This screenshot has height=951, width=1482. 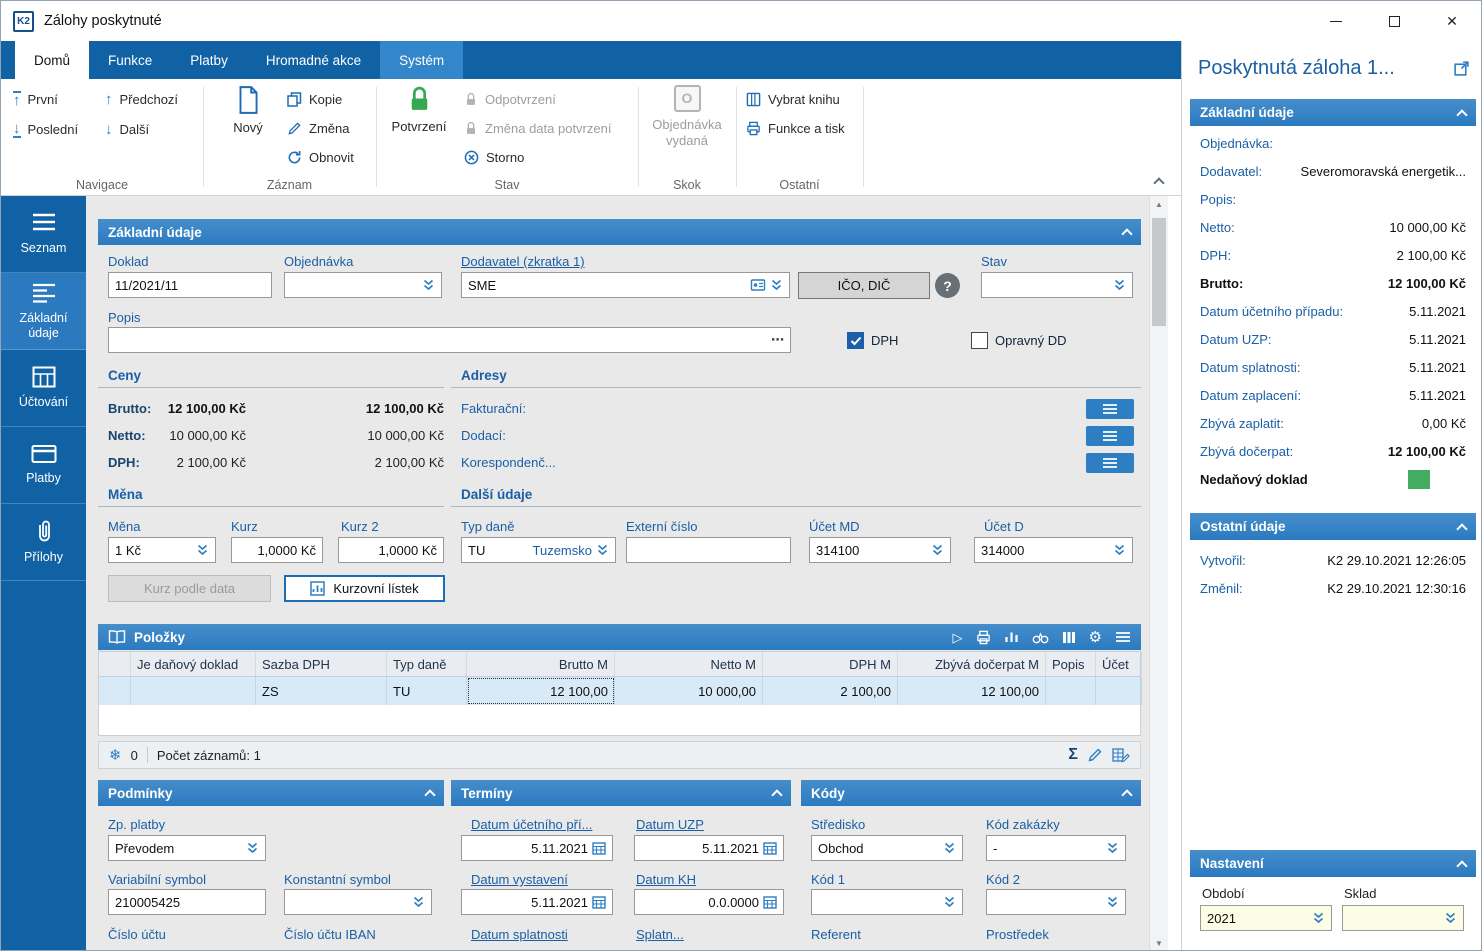 What do you see at coordinates (1110, 409) in the screenshot?
I see `fakturacni-menu-button` at bounding box center [1110, 409].